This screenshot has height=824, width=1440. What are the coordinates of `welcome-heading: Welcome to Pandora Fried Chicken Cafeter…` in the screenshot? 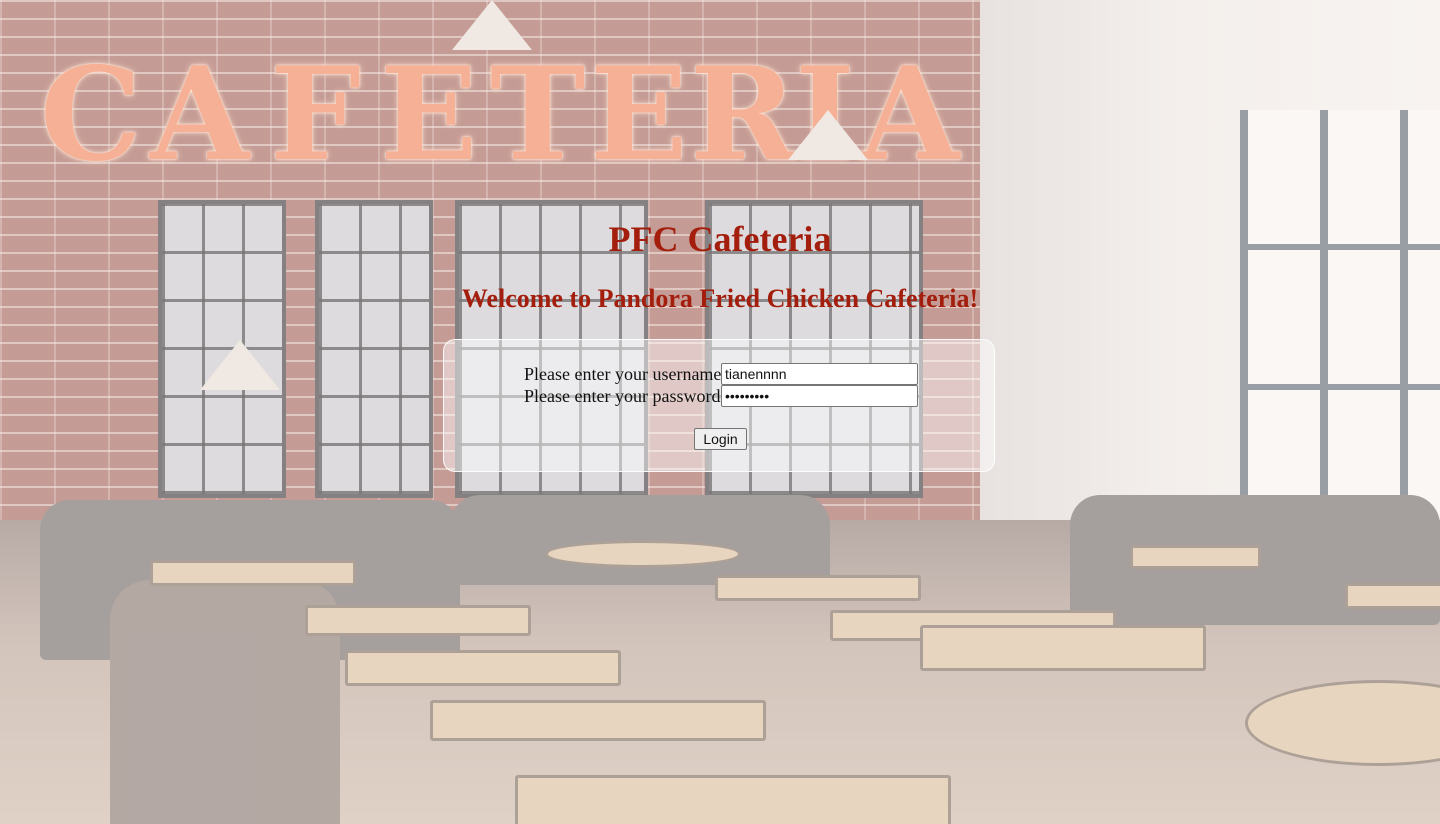 It's located at (720, 298).